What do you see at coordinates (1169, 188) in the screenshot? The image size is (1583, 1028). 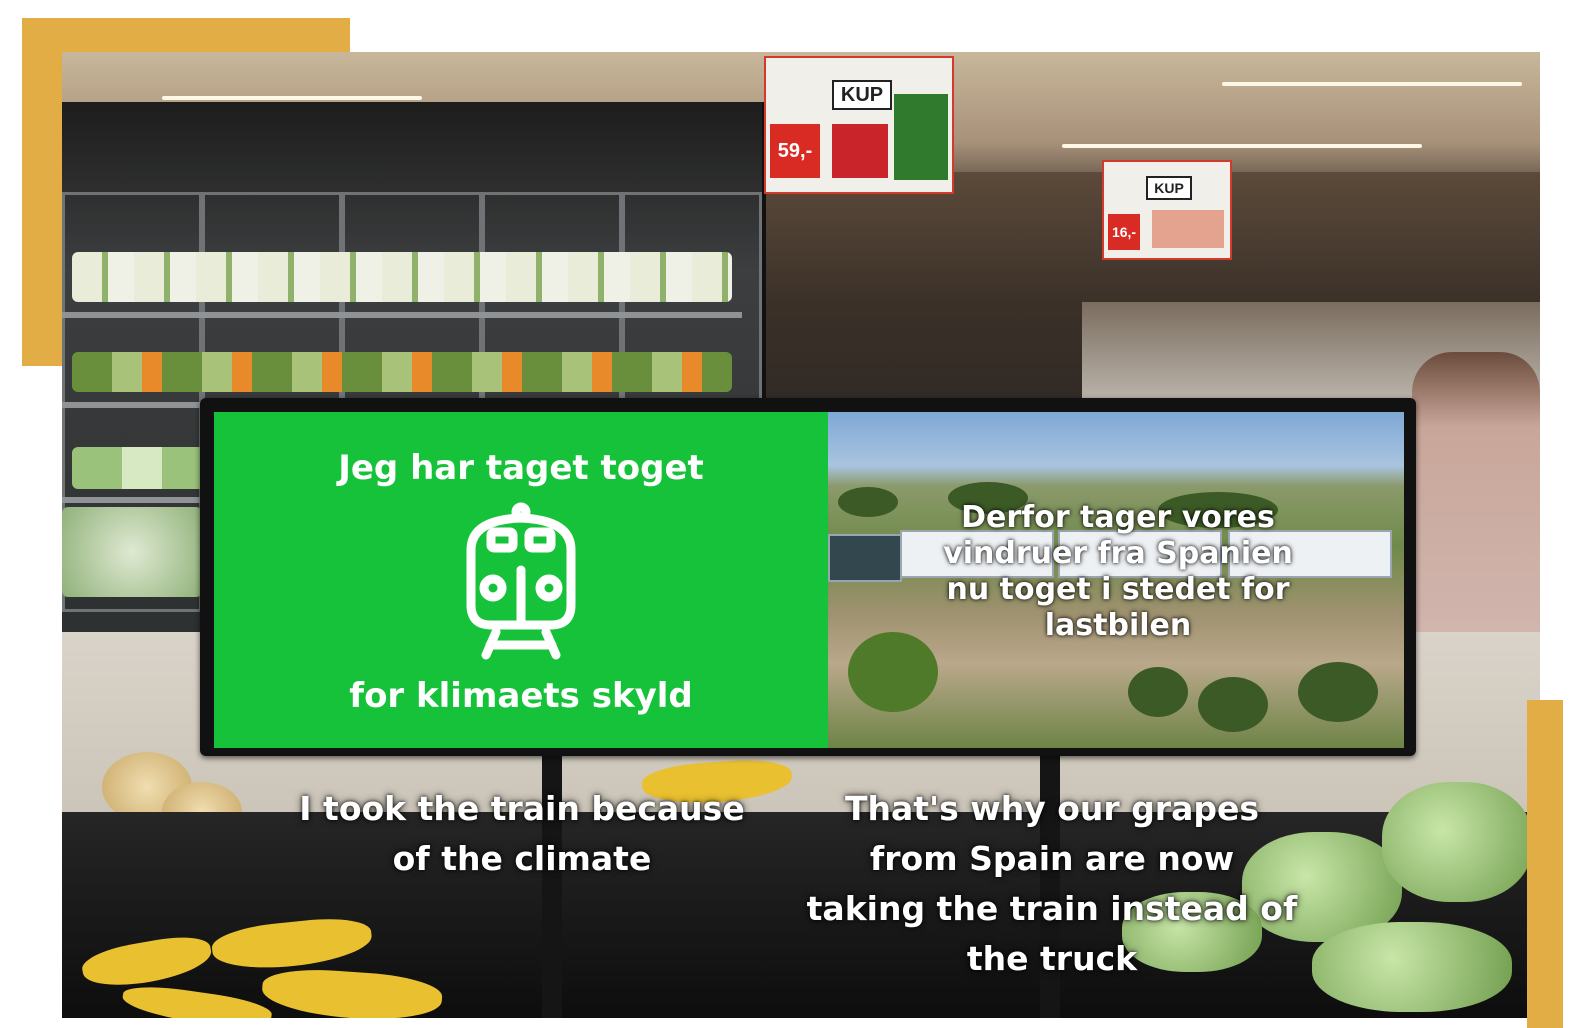 I see `kup-label-small: KUP` at bounding box center [1169, 188].